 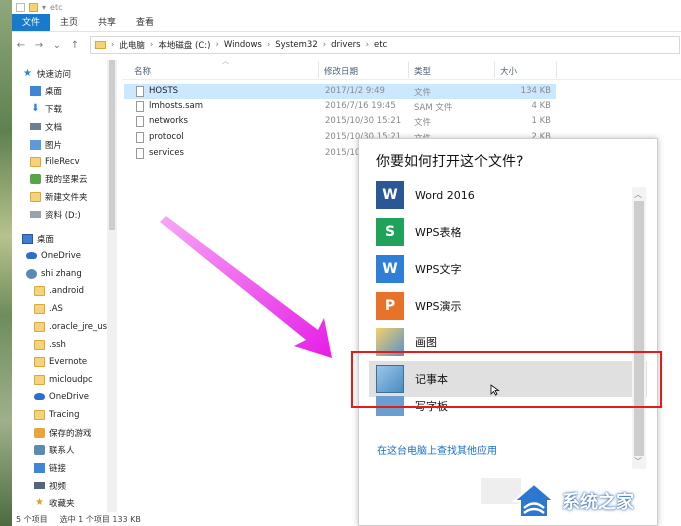 I want to click on nav-scrollbar, so click(x=112, y=286).